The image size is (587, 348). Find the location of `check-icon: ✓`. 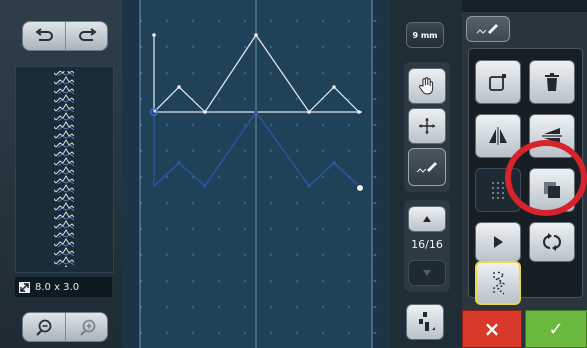

check-icon: ✓ is located at coordinates (556, 329).